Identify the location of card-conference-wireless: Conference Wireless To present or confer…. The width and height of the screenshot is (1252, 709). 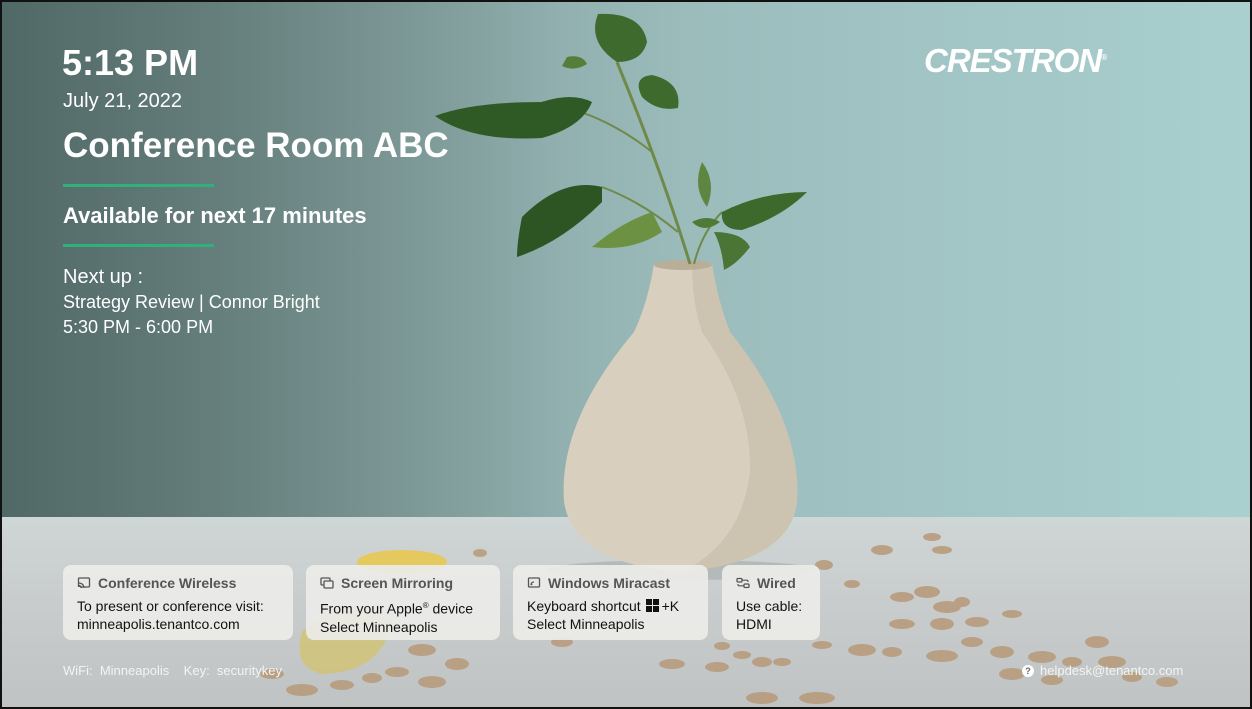
(178, 602).